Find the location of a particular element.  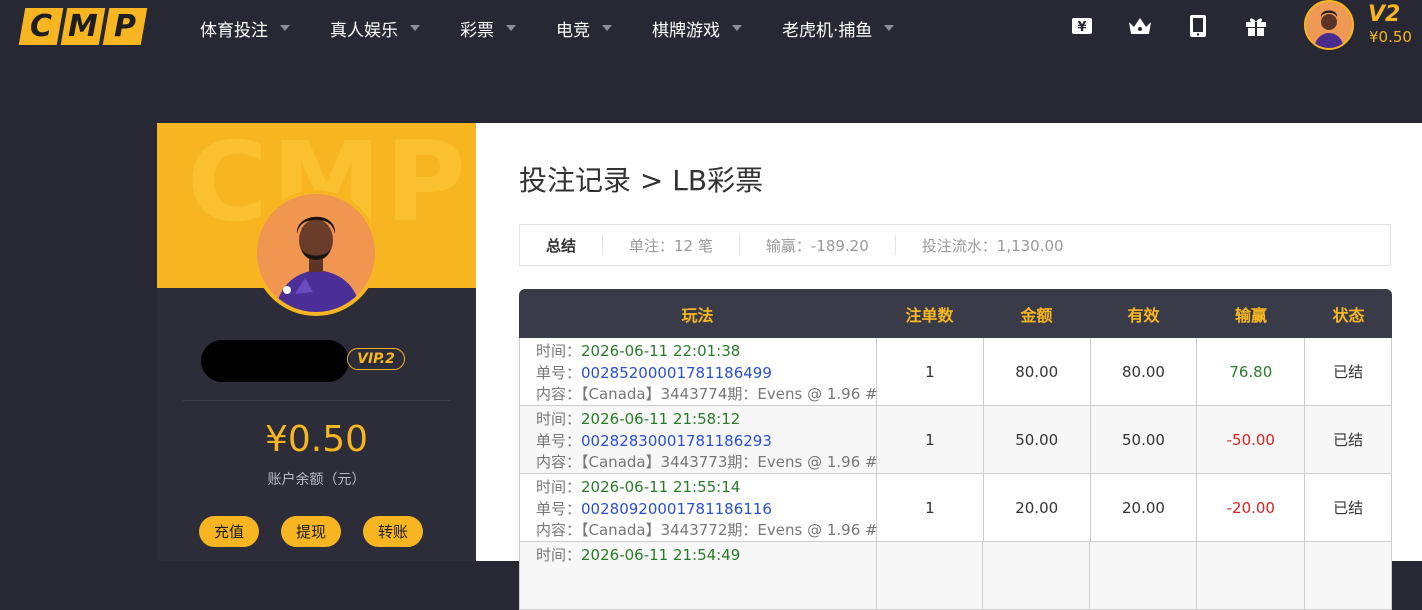

content-line: 内容：【Canada】3443774期：Evens @ 1.96 # is located at coordinates (707, 394).